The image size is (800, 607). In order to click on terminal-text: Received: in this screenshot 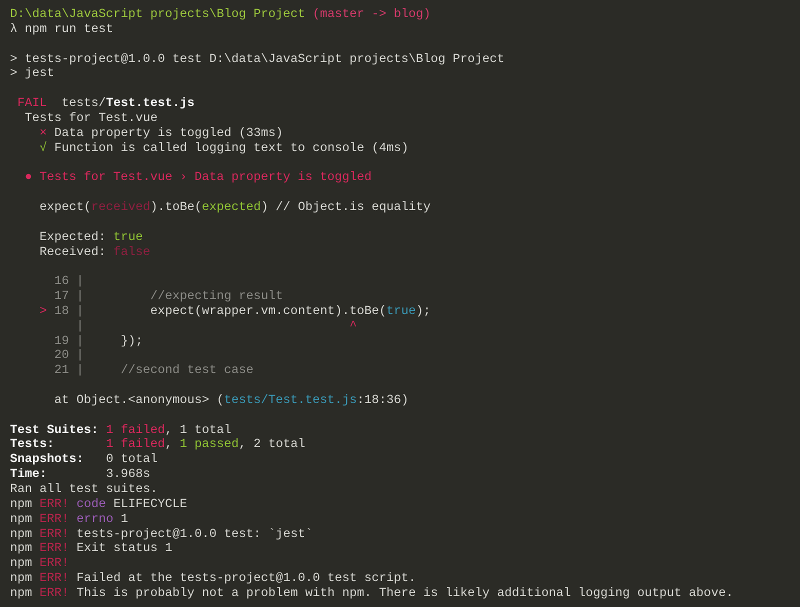, I will do `click(73, 252)`.